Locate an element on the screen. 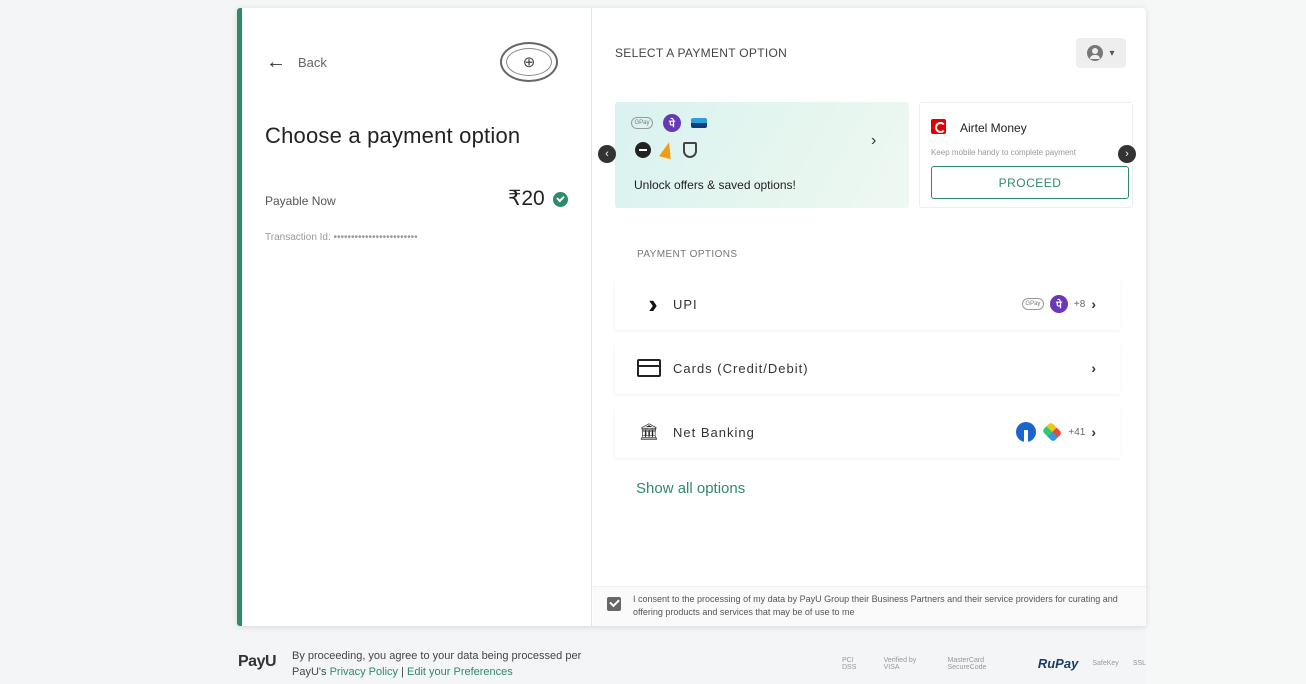 This screenshot has width=1306, height=684. option-label: Cards (Credit/Debit) is located at coordinates (741, 368).